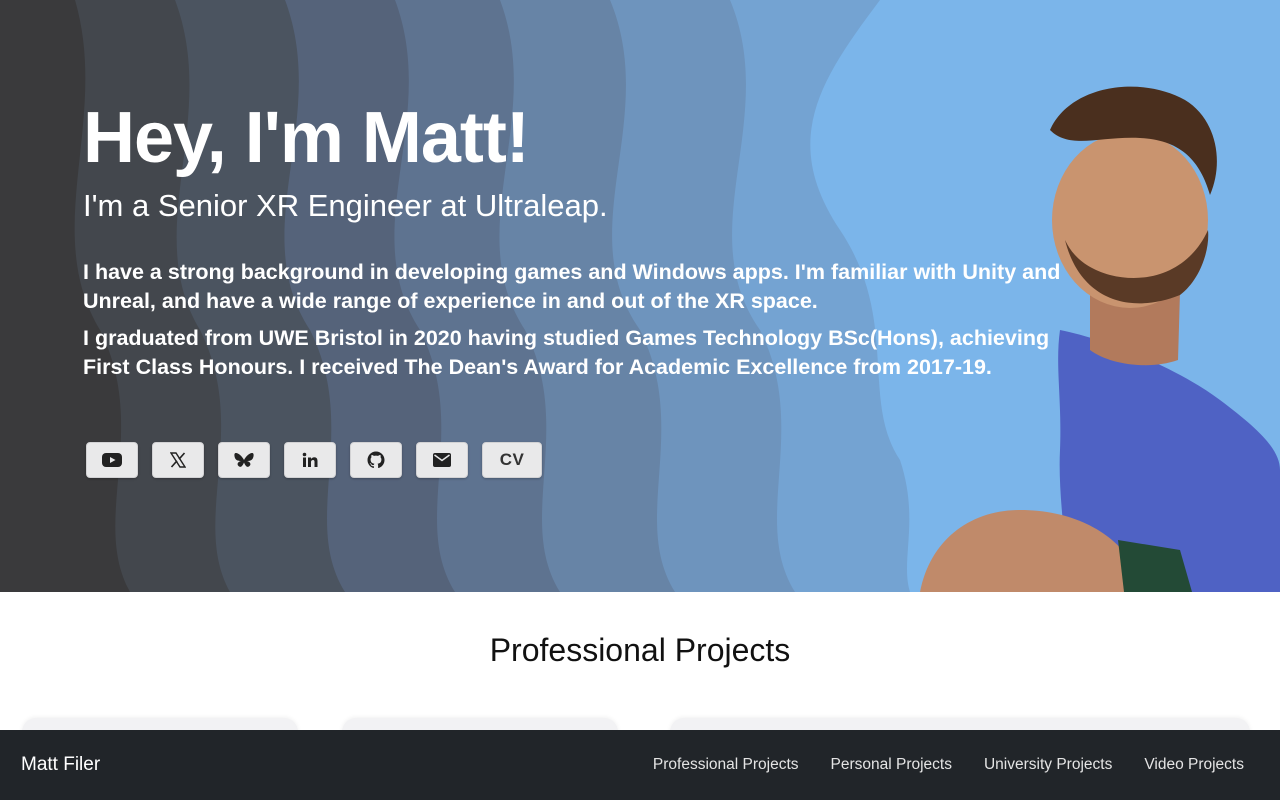 The image size is (1280, 800). What do you see at coordinates (891, 765) in the screenshot?
I see `nav-link-personal-projects: Personal Projects` at bounding box center [891, 765].